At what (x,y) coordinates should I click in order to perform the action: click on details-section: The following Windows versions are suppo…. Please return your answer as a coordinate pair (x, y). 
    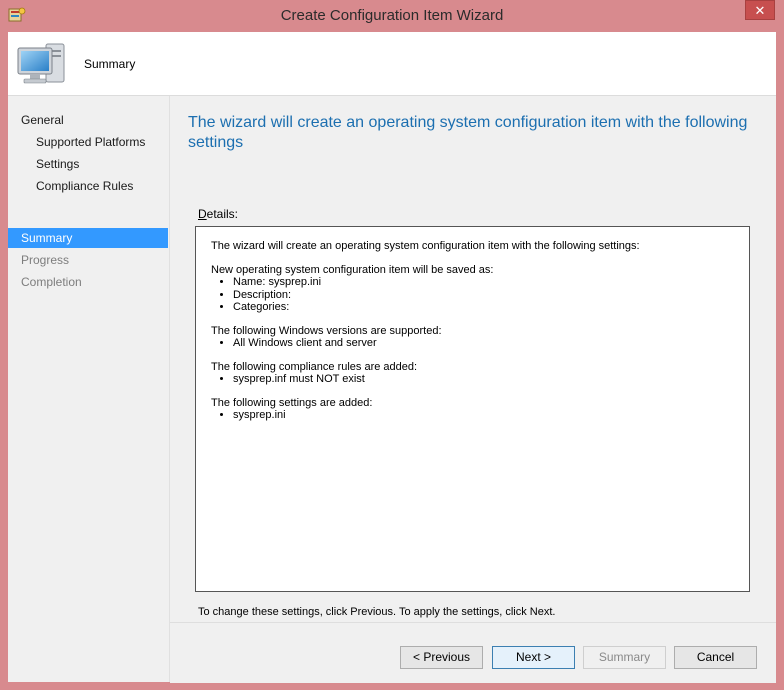
    Looking at the image, I should click on (472, 337).